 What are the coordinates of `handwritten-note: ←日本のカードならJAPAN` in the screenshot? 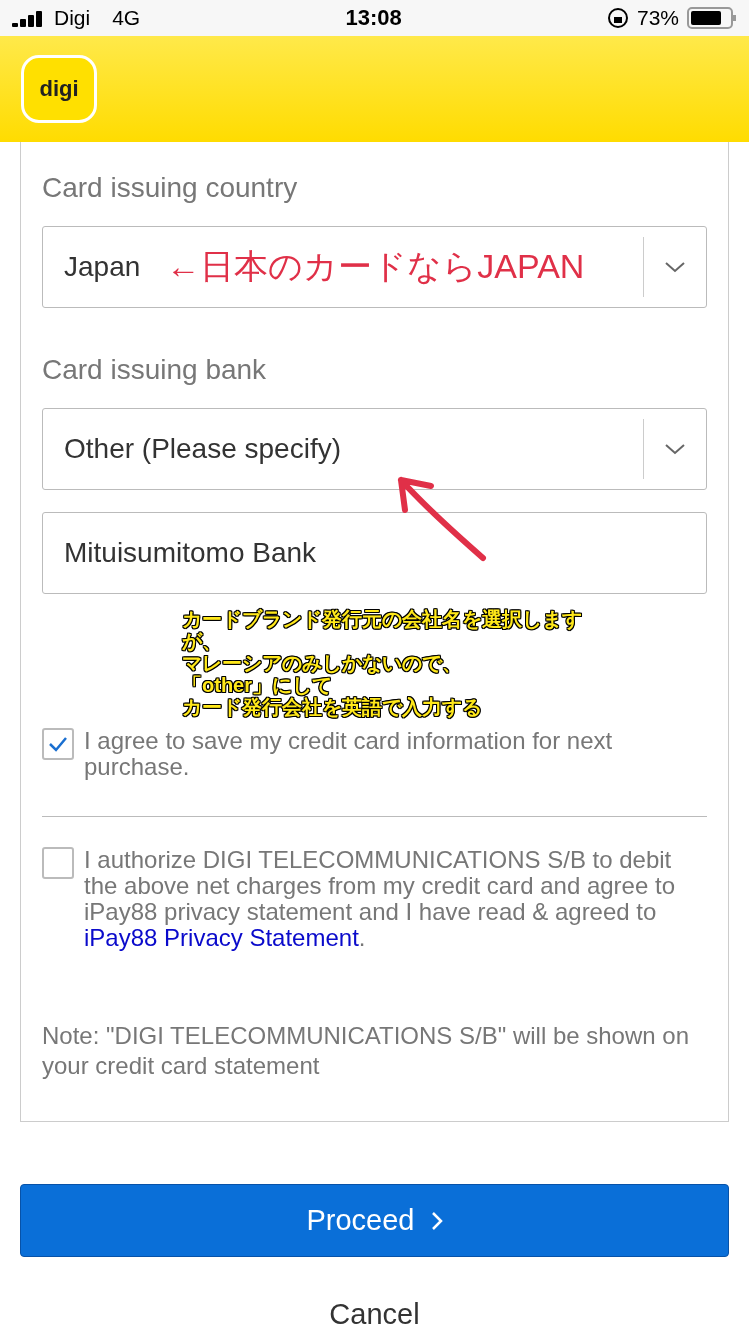 It's located at (375, 267).